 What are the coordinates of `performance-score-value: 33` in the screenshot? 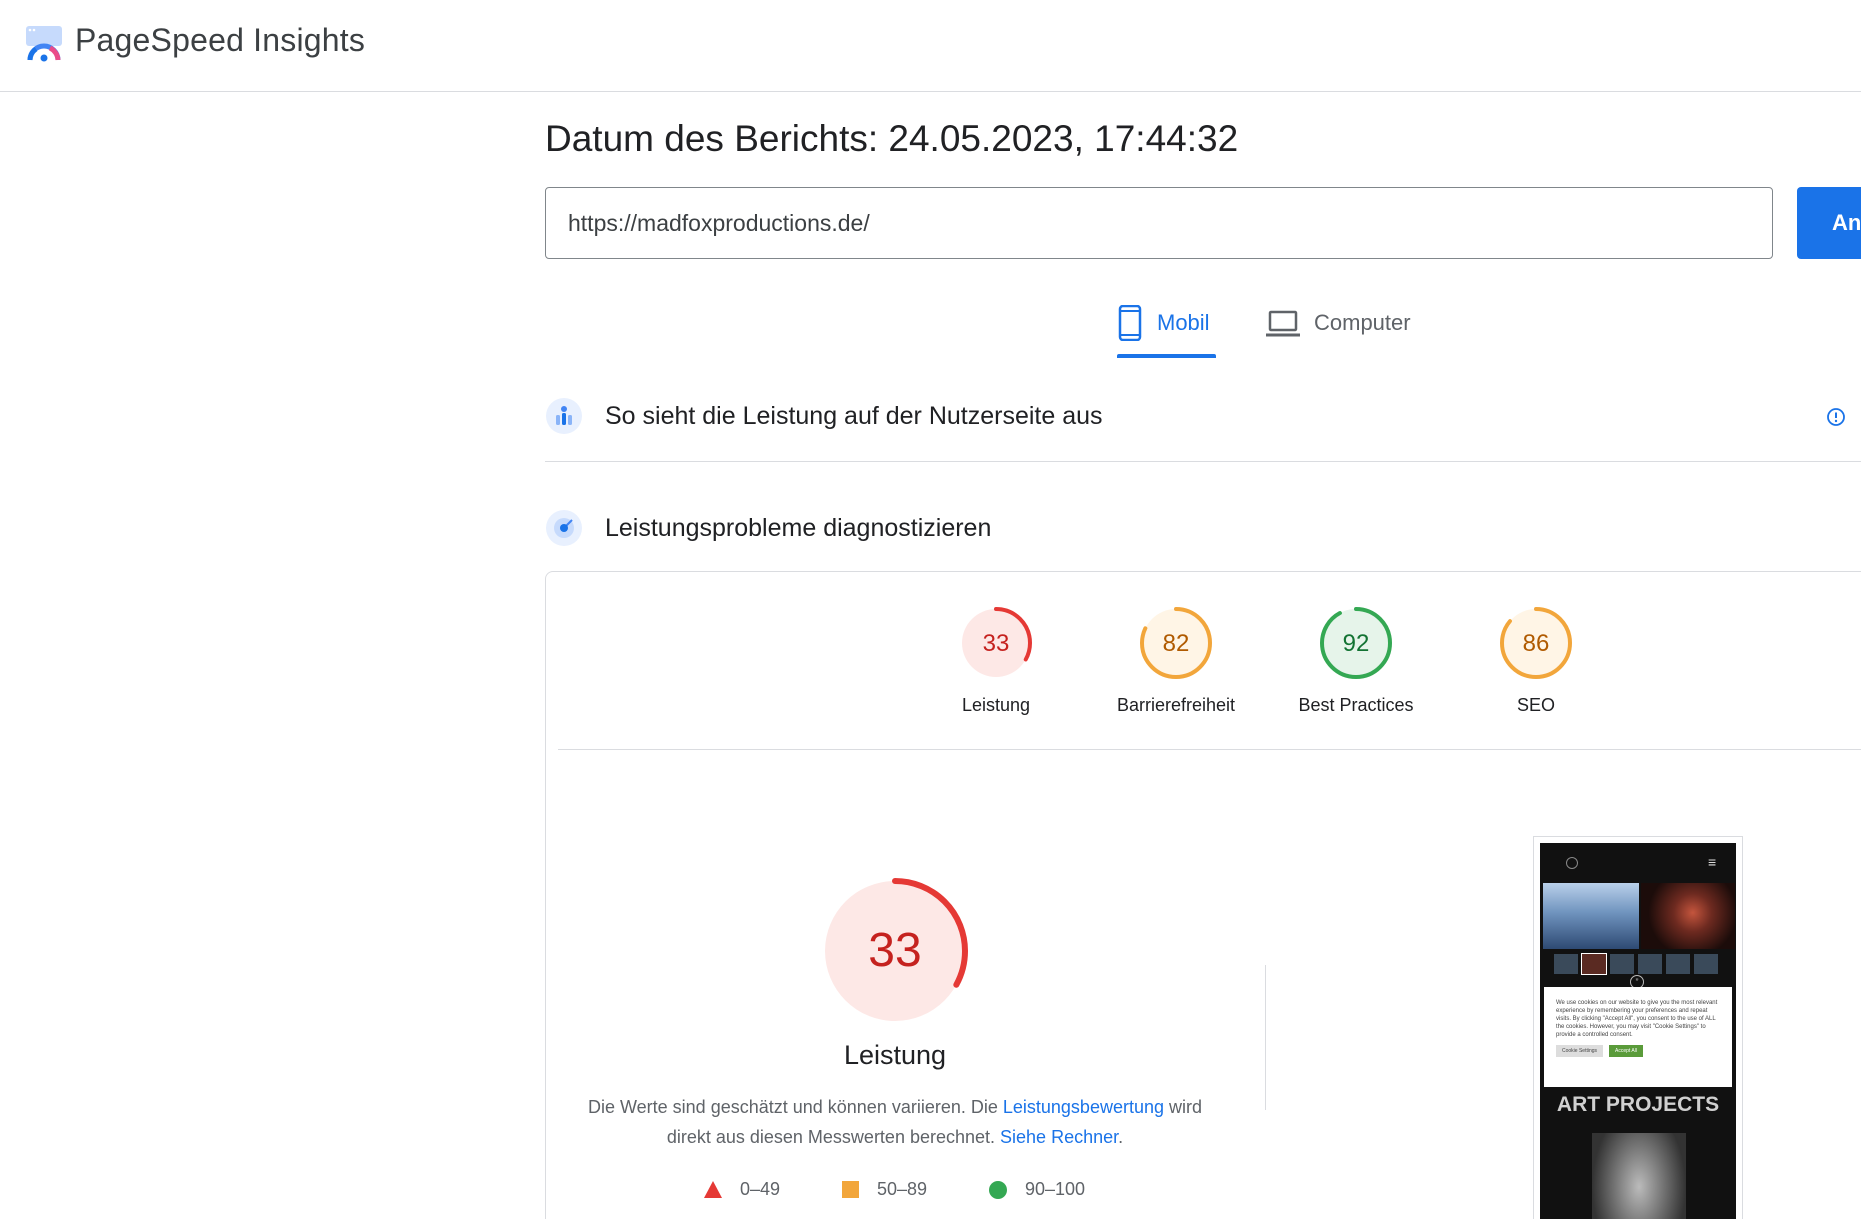 It's located at (894, 950).